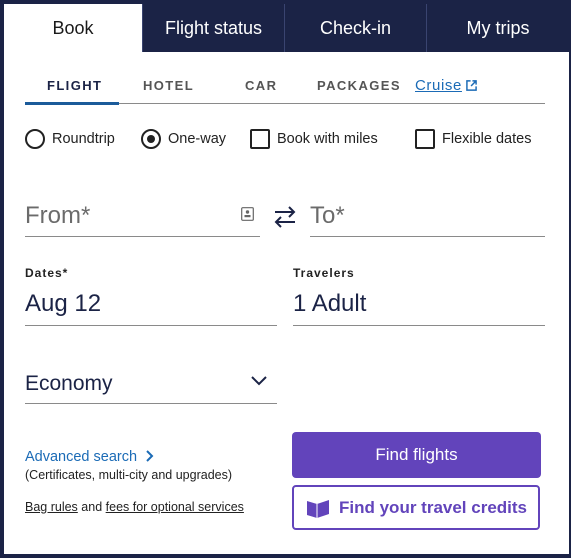 The height and width of the screenshot is (558, 571). Describe the element at coordinates (81, 457) in the screenshot. I see `advanced-search-label: Advanced search` at that location.